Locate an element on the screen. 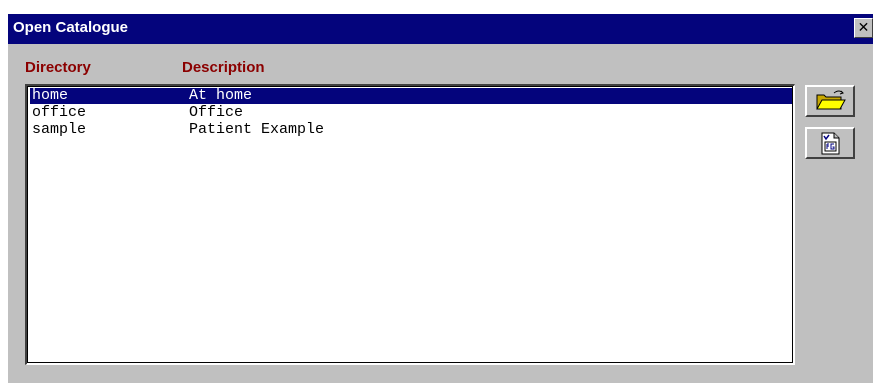  list-item: home At home is located at coordinates (411, 96).